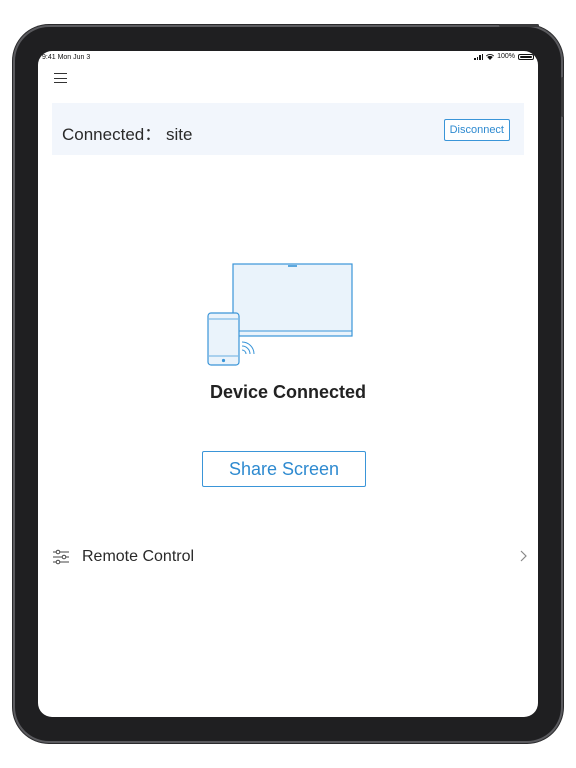 This screenshot has height=768, width=576. Describe the element at coordinates (562, 97) in the screenshot. I see `volume-button` at that location.